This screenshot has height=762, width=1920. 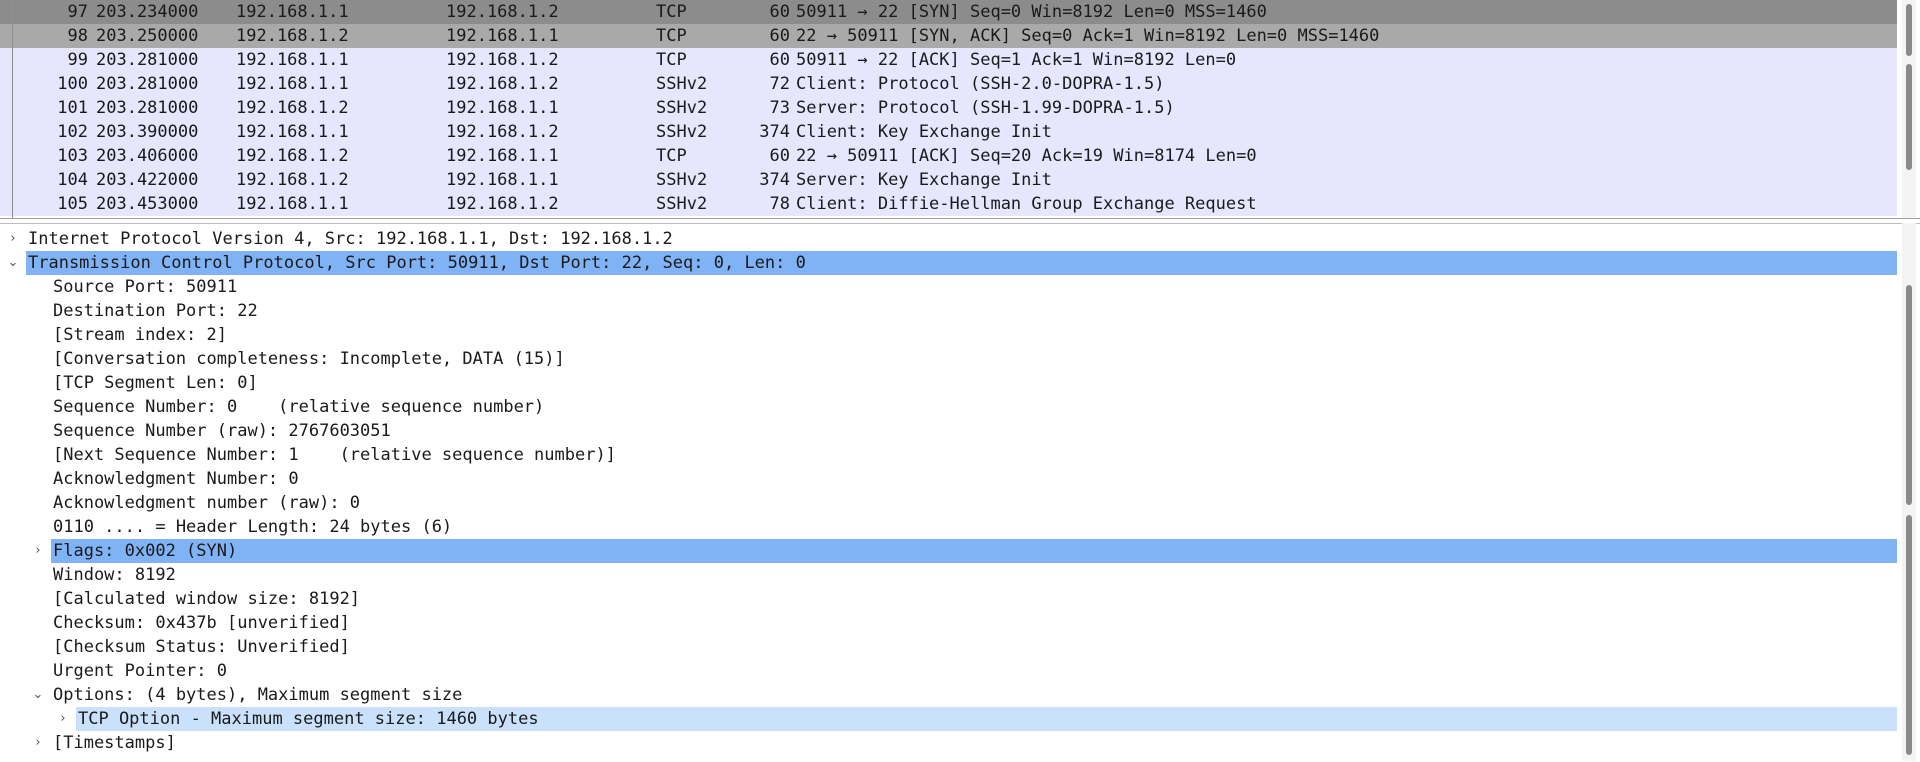 What do you see at coordinates (72, 204) in the screenshot?
I see `packet-no-cell: 105` at bounding box center [72, 204].